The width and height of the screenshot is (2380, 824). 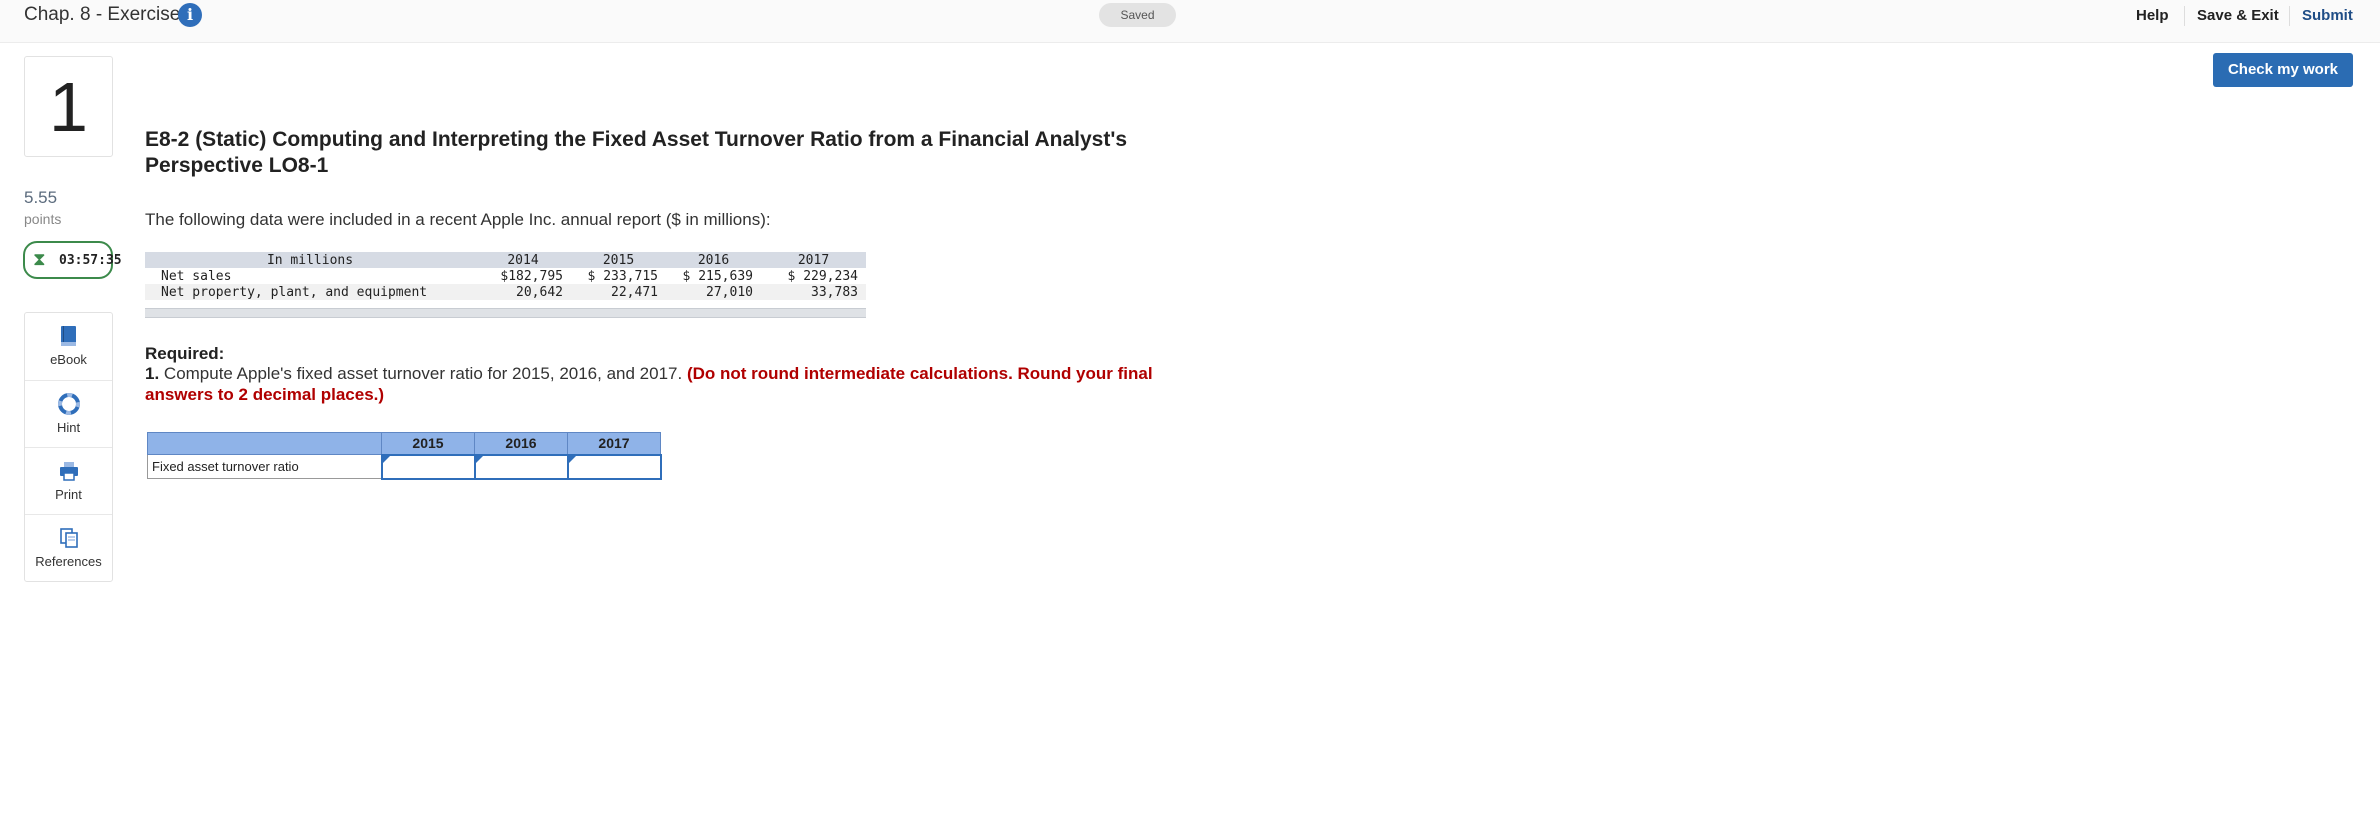 I want to click on tools-panel: eBook Hint Print References, so click(x=68, y=447).